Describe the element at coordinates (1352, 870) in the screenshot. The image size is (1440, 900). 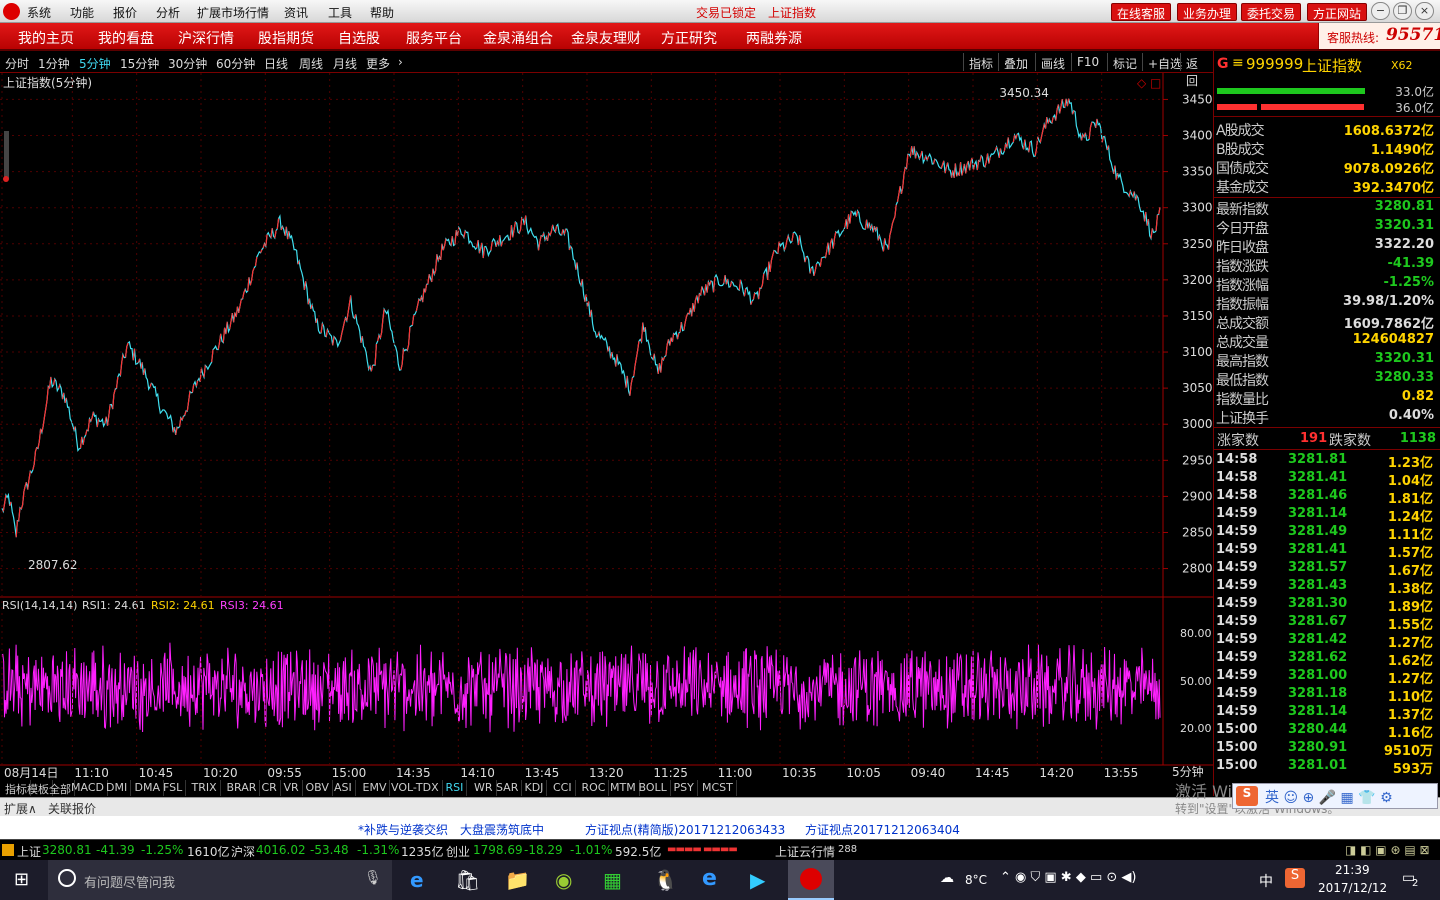
I see `clock-time: 21:39` at that location.